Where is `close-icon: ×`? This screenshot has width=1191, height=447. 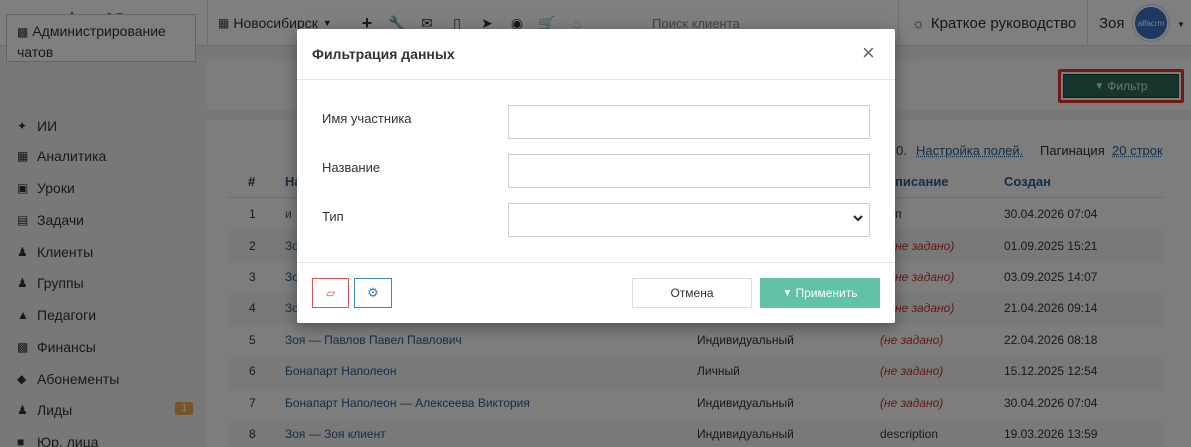
close-icon: × is located at coordinates (868, 53).